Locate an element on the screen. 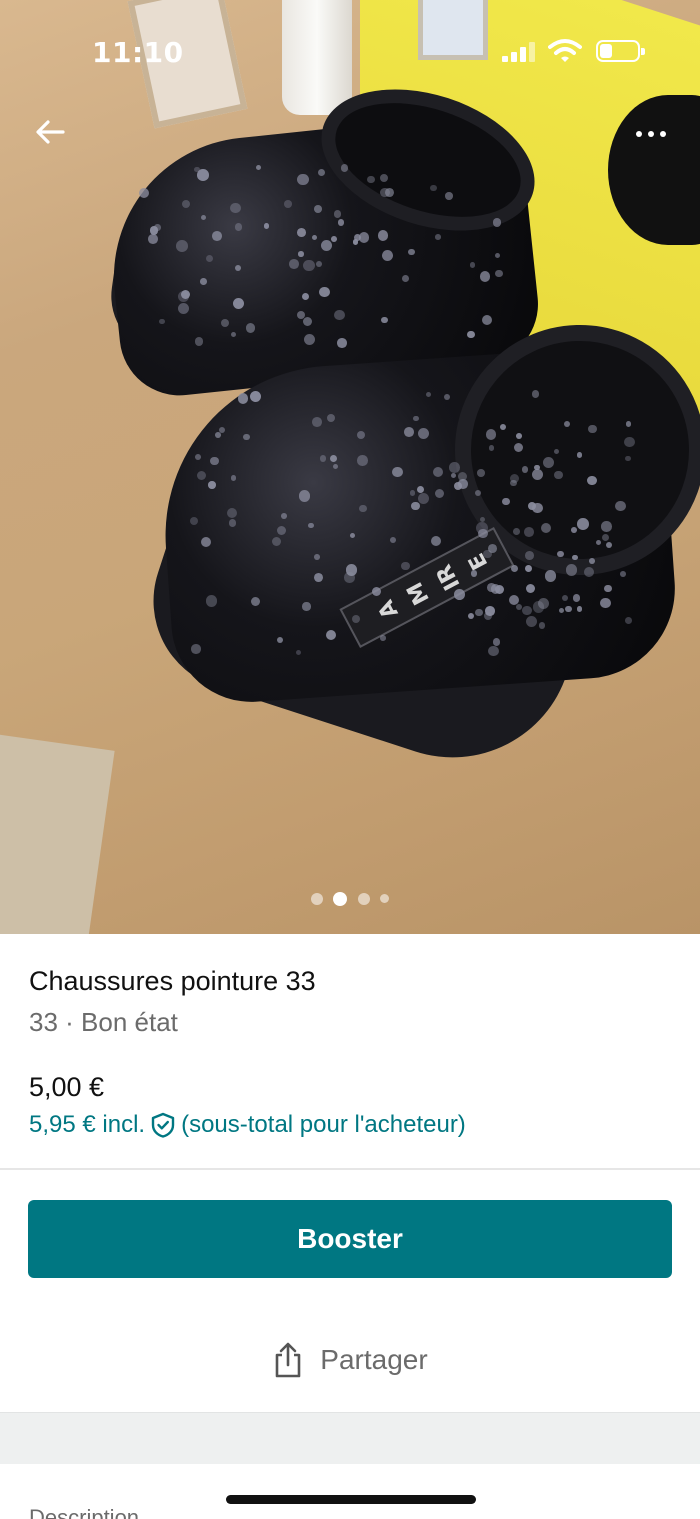 This screenshot has width=700, height=1519. divider is located at coordinates (350, 1169).